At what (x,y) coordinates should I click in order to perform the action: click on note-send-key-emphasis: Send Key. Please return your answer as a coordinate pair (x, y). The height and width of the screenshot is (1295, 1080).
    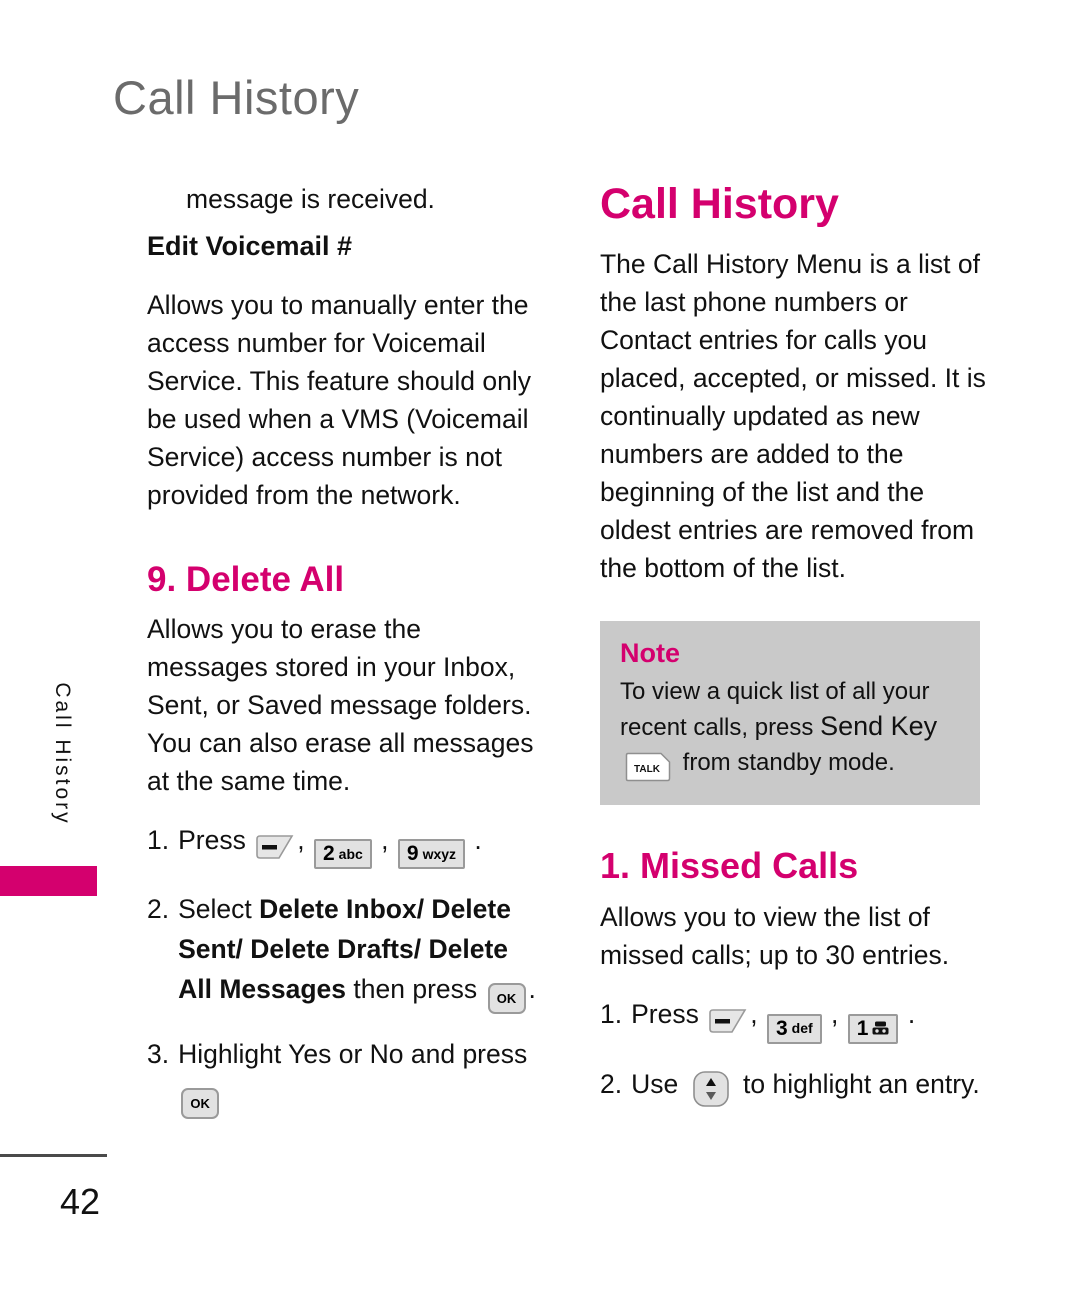
    Looking at the image, I should click on (879, 725).